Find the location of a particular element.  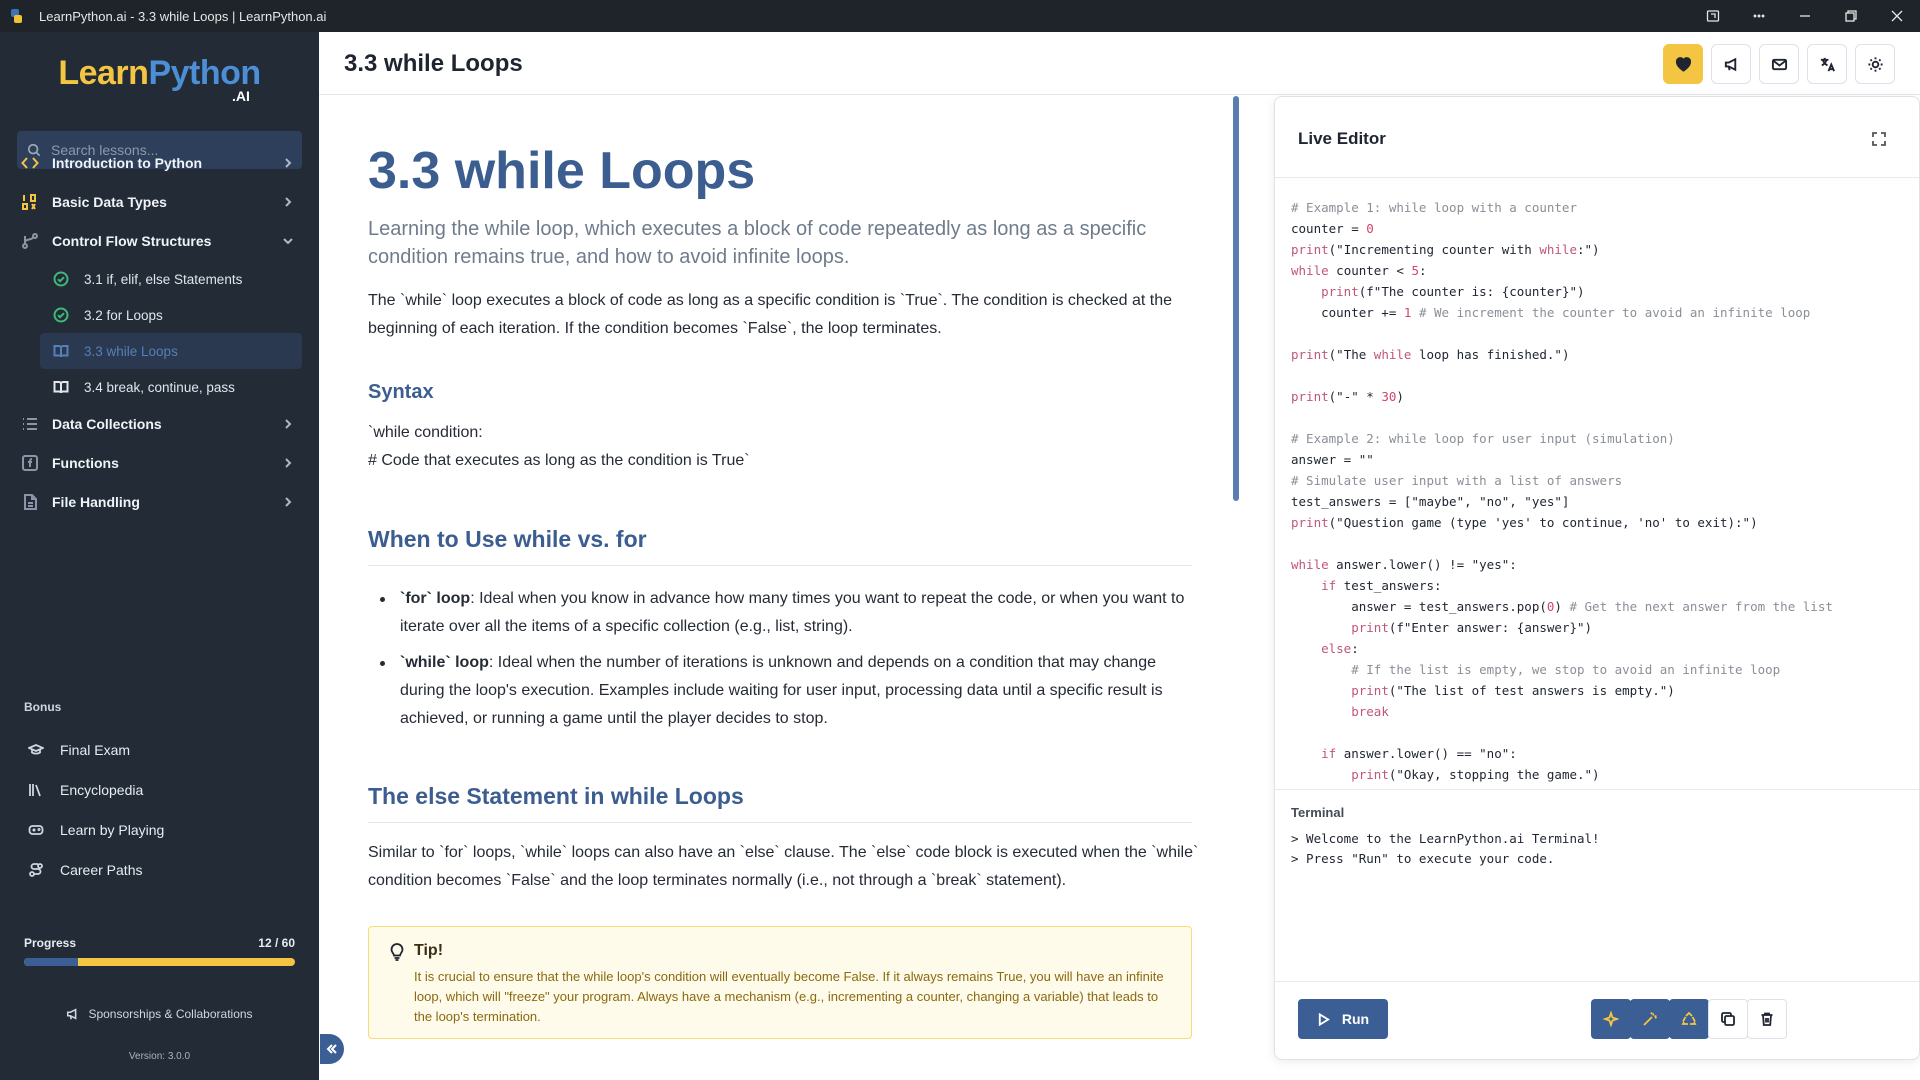

lesson-item-3-3: 3.3 while Loops is located at coordinates (171, 351).